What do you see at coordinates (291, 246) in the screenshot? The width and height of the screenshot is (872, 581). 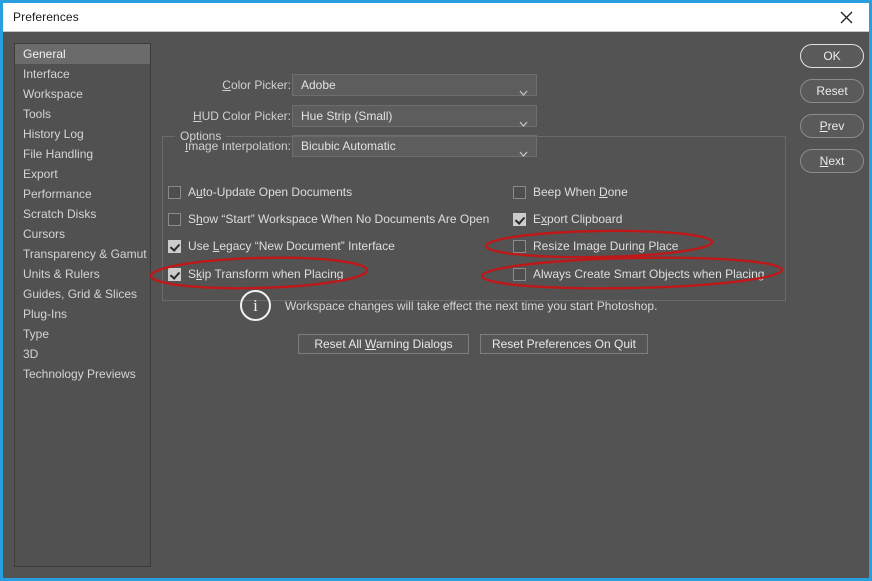 I see `checkbox-label: Use Legacy “New Document” Interface` at bounding box center [291, 246].